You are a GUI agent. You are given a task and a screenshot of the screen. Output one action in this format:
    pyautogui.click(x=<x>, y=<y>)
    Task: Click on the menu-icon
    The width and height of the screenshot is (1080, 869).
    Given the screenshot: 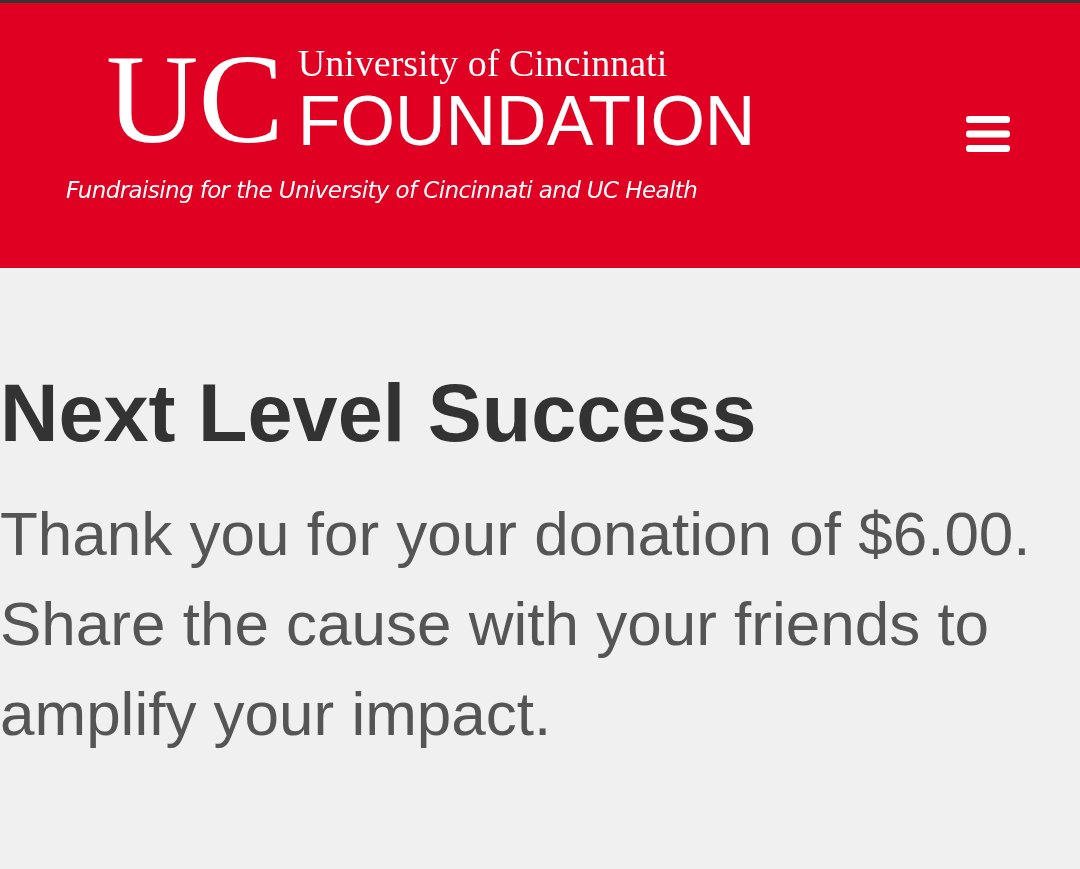 What is the action you would take?
    pyautogui.click(x=988, y=134)
    